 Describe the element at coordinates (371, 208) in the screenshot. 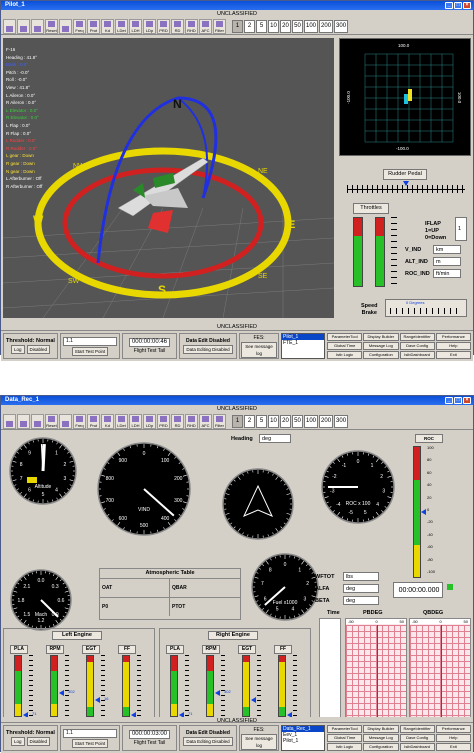

I see `throttles-button: Throttles` at that location.